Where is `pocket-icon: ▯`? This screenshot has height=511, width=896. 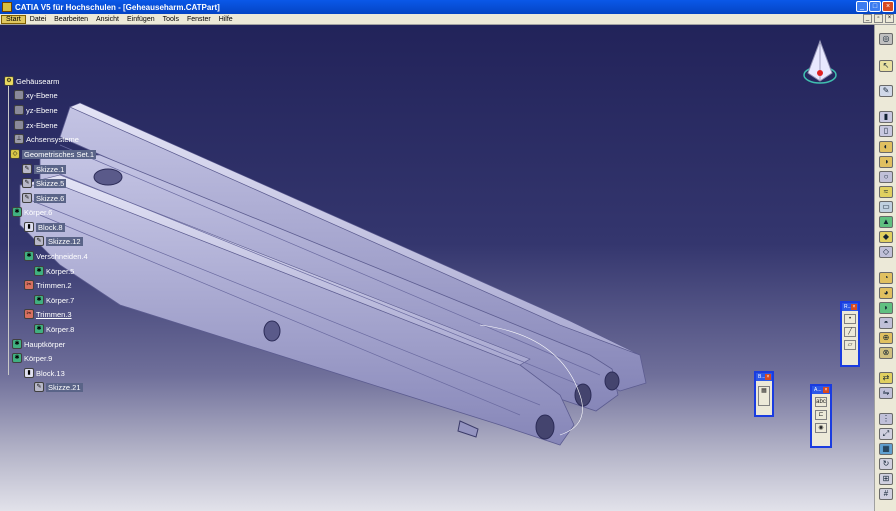
pocket-icon: ▯ is located at coordinates (886, 131).